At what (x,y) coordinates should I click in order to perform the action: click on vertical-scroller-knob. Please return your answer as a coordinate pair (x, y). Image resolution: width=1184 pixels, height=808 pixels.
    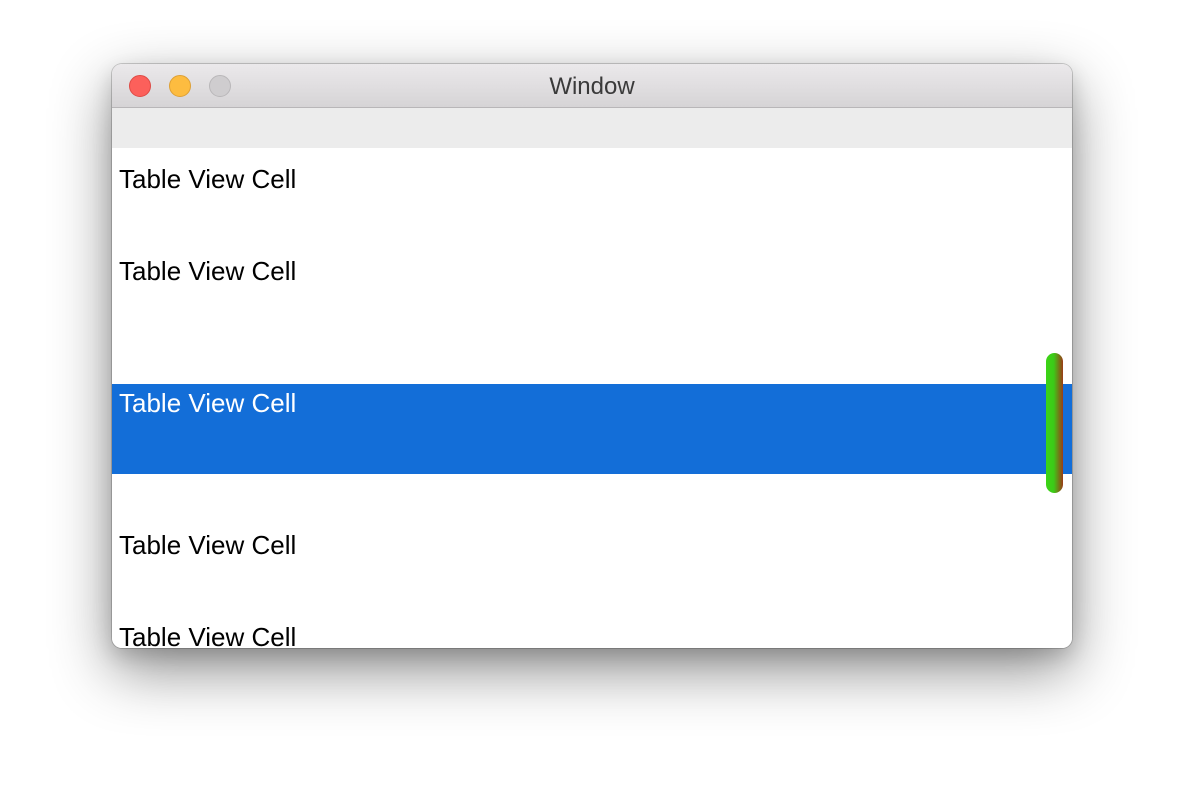
    Looking at the image, I should click on (1054, 423).